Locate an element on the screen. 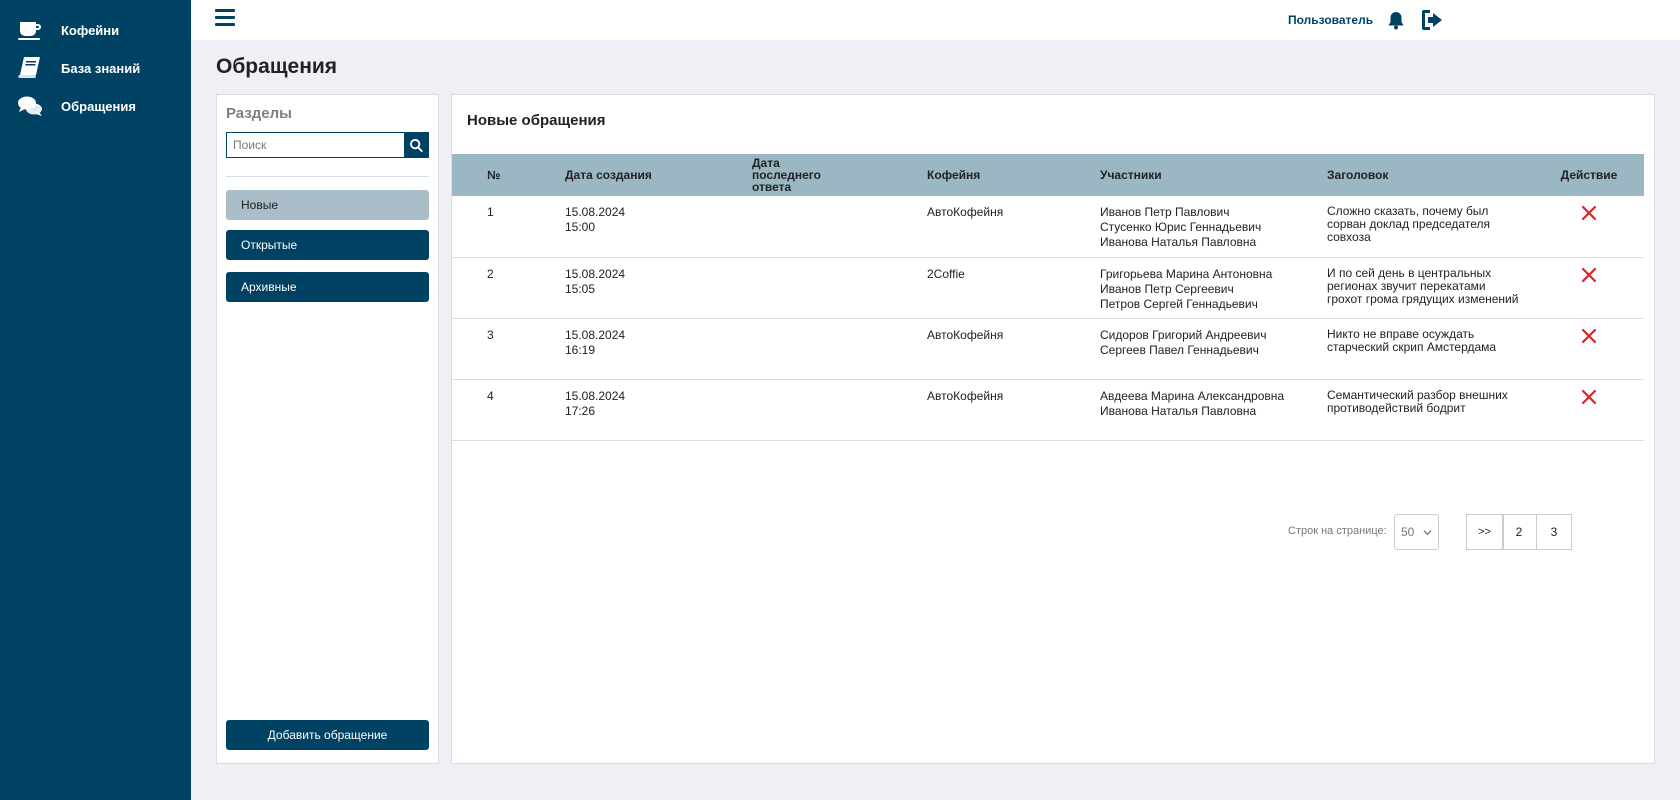 The width and height of the screenshot is (1680, 800). search-button is located at coordinates (416, 145).